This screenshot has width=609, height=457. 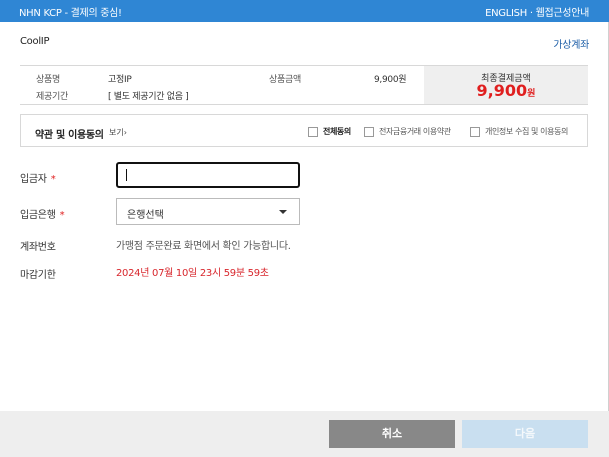 What do you see at coordinates (208, 211) in the screenshot?
I see `bank-select: 은행선택` at bounding box center [208, 211].